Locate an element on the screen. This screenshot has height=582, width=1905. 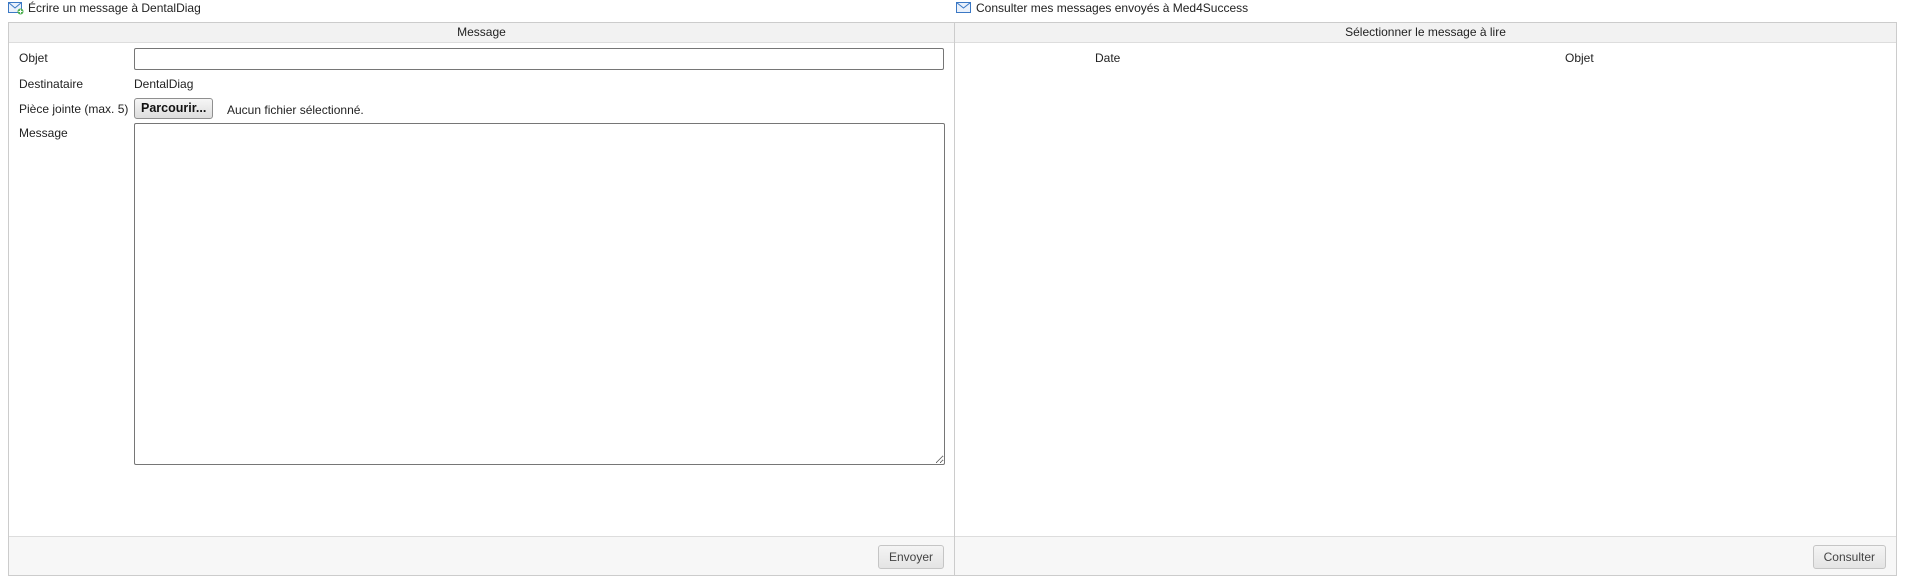
recipient-label: Destinataire is located at coordinates (51, 84).